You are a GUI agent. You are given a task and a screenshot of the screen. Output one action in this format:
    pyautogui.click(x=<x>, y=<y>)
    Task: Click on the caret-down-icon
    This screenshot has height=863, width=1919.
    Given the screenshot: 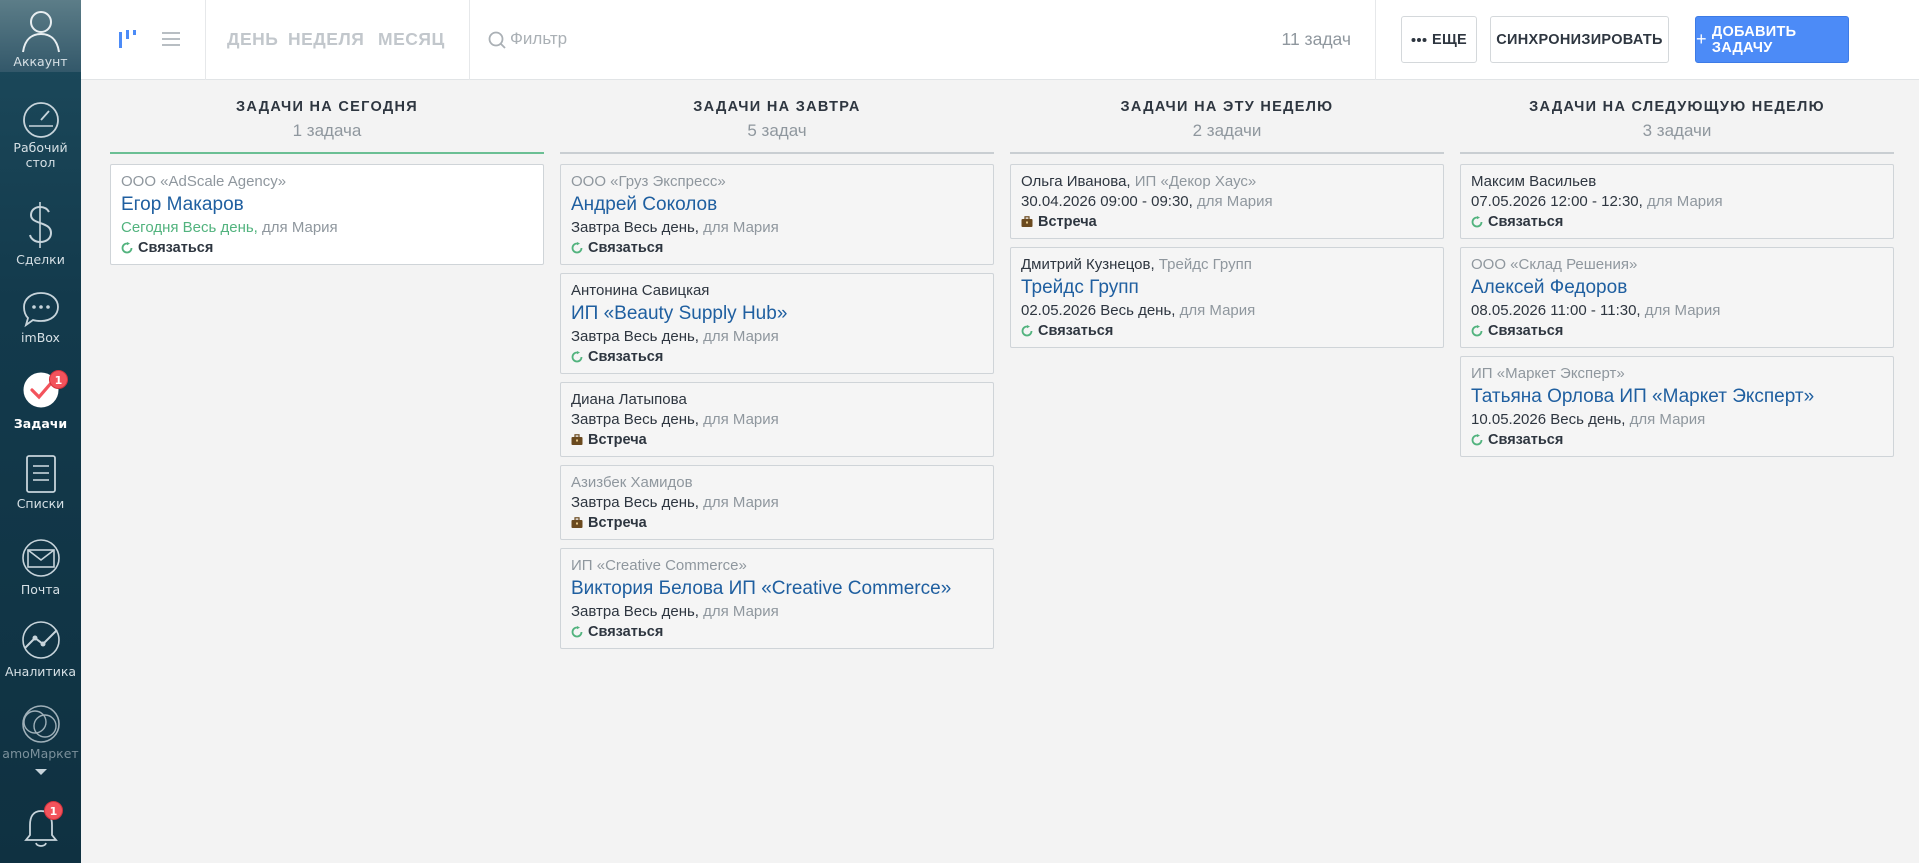 What is the action you would take?
    pyautogui.click(x=40, y=772)
    